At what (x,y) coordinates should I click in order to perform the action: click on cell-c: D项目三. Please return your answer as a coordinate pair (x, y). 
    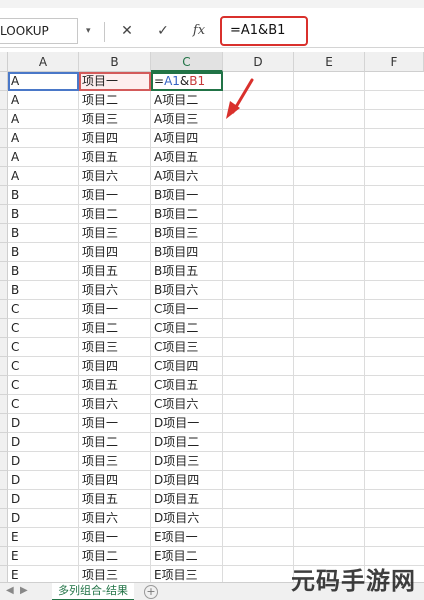
    Looking at the image, I should click on (187, 461).